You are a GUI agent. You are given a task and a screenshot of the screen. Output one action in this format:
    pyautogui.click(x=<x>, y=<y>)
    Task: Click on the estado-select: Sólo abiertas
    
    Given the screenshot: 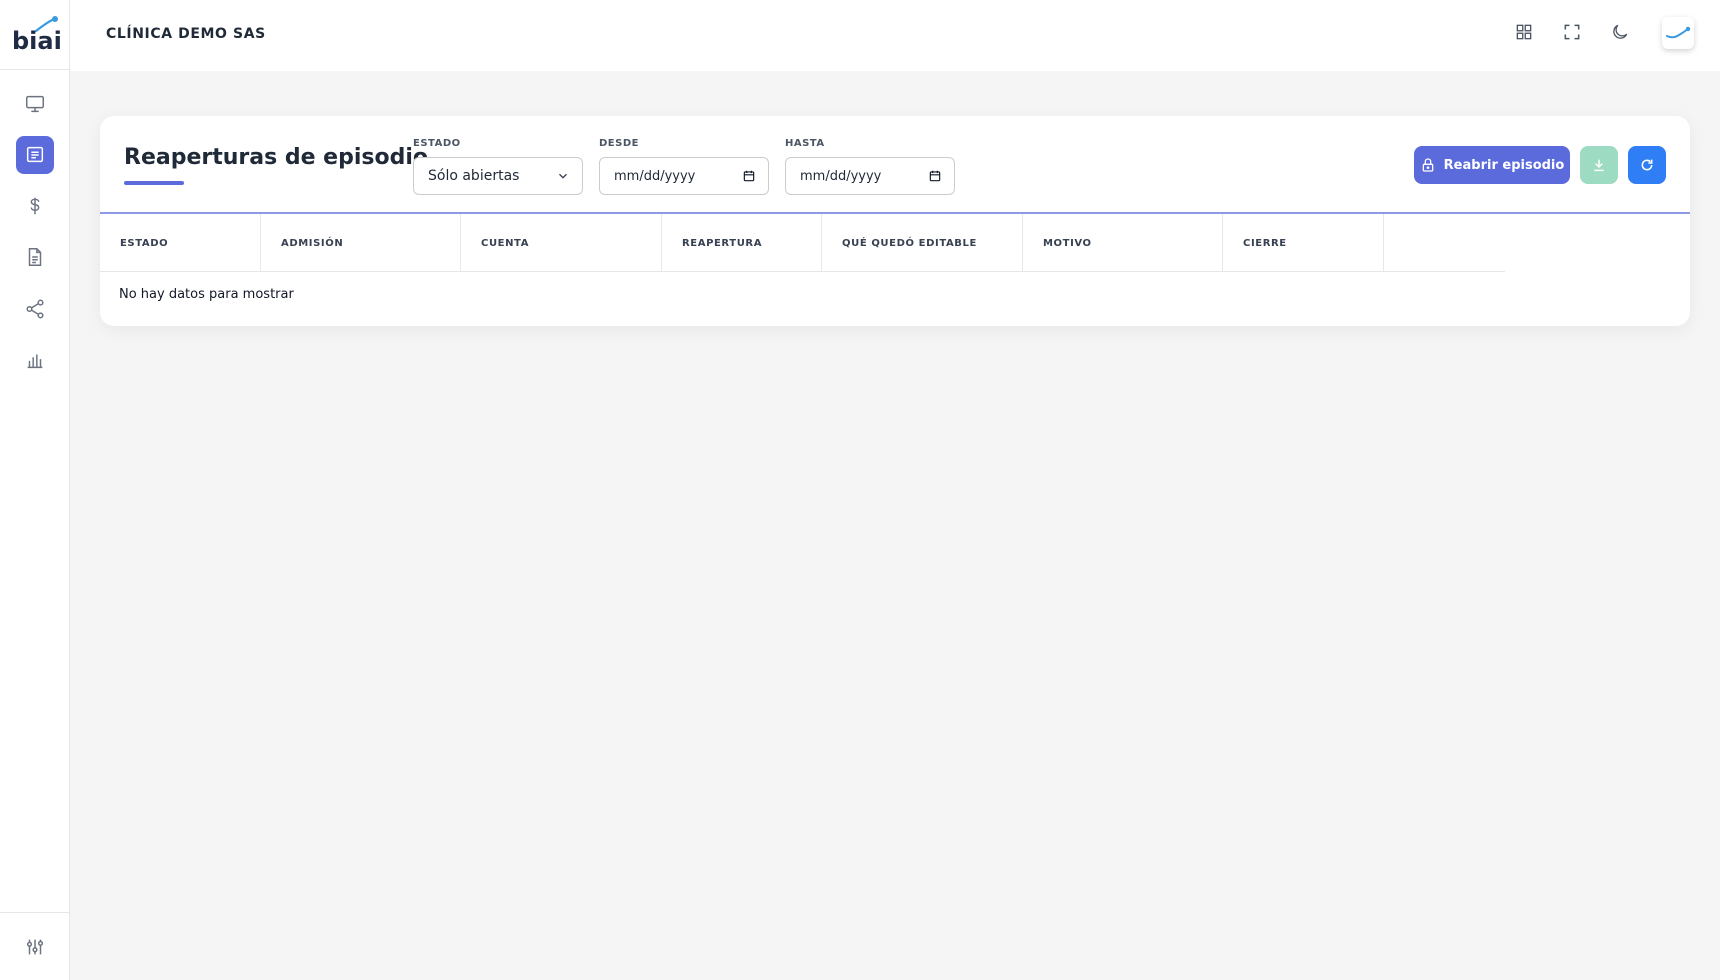 What is the action you would take?
    pyautogui.click(x=498, y=176)
    